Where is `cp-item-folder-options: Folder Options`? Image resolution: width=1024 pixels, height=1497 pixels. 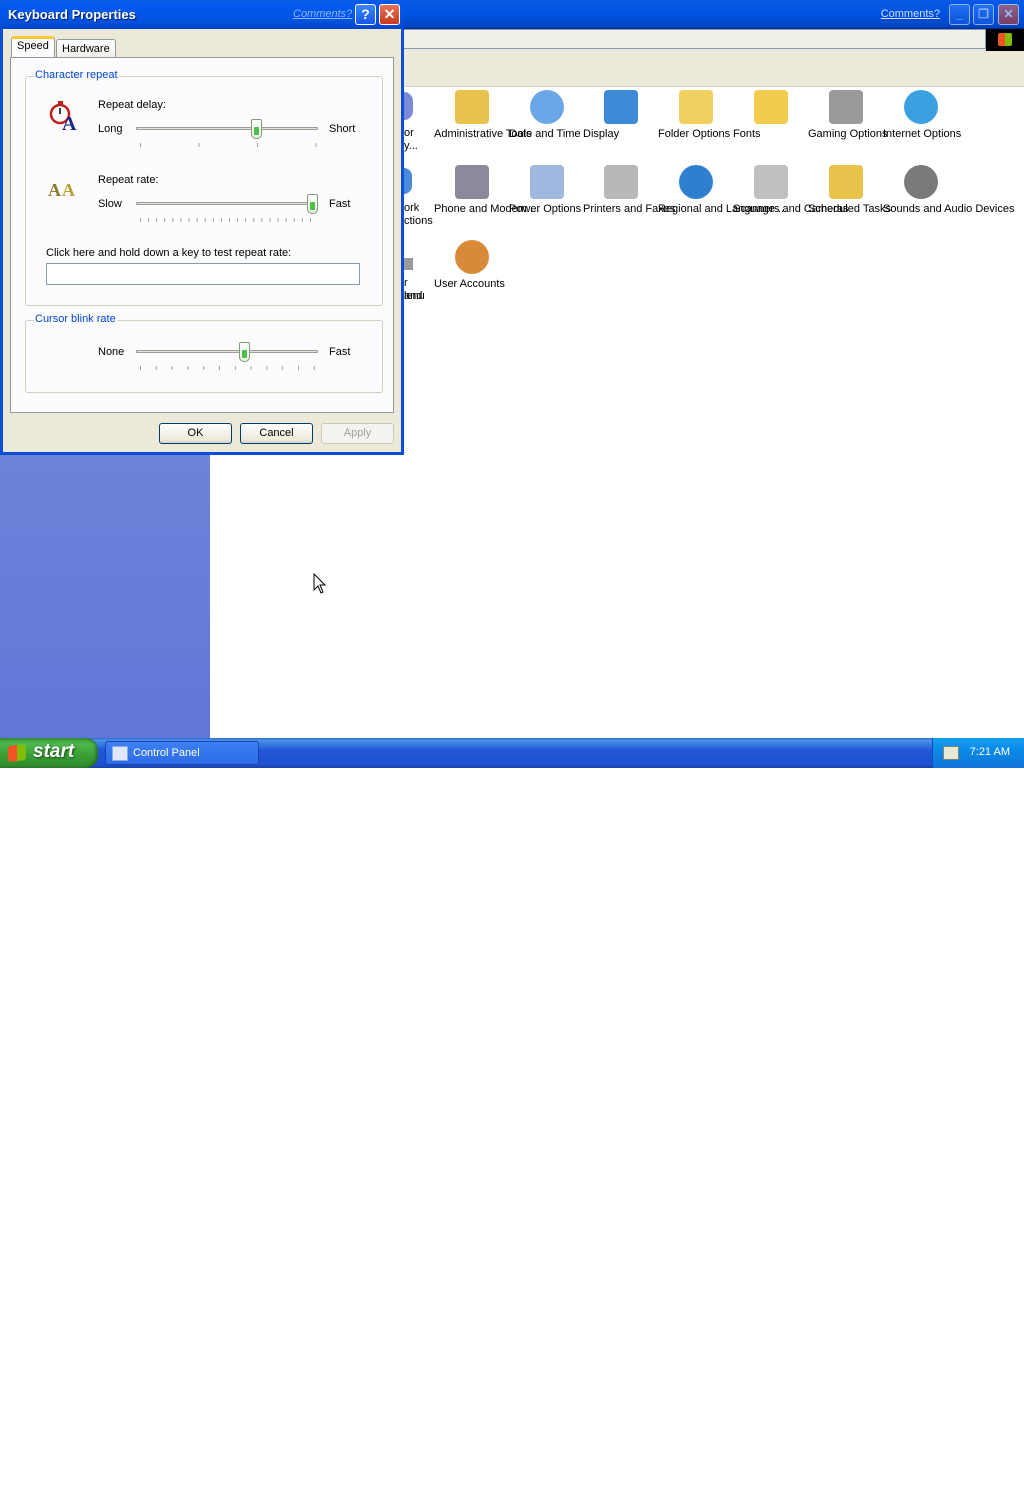
cp-item-folder-options: Folder Options is located at coordinates (696, 115).